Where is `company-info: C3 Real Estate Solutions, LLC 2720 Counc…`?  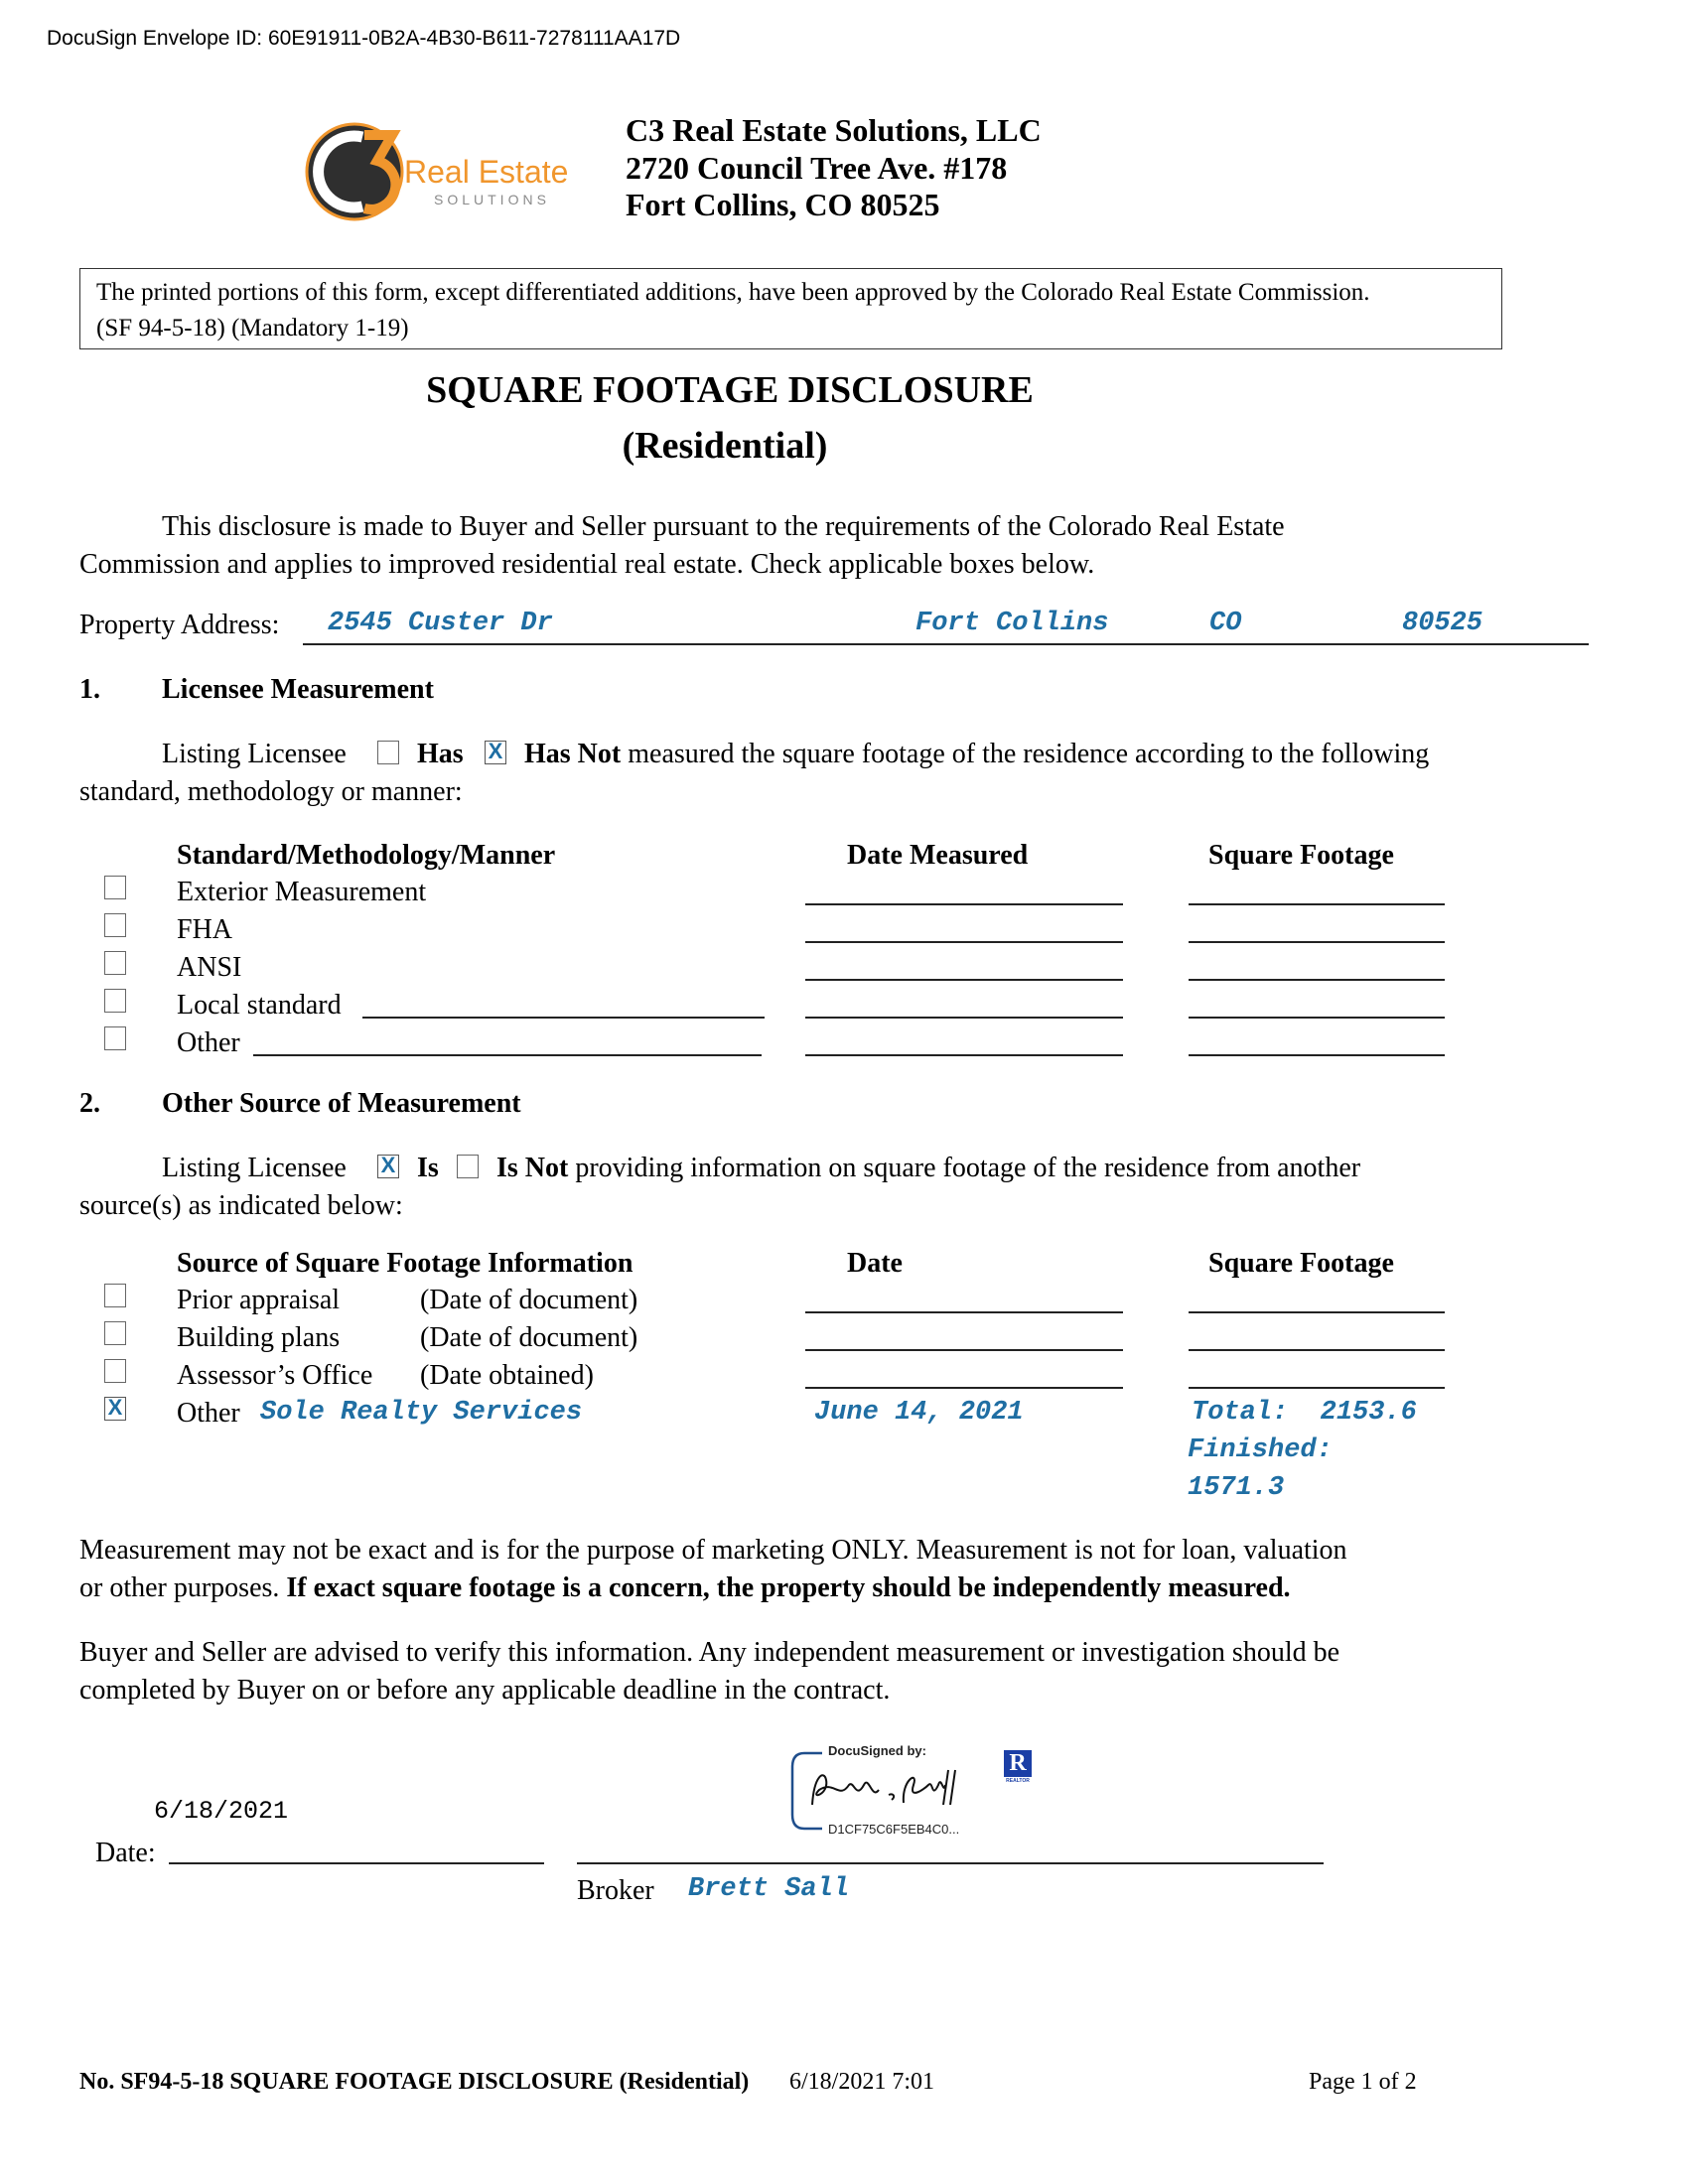 company-info: C3 Real Estate Solutions, LLC 2720 Counc… is located at coordinates (834, 168).